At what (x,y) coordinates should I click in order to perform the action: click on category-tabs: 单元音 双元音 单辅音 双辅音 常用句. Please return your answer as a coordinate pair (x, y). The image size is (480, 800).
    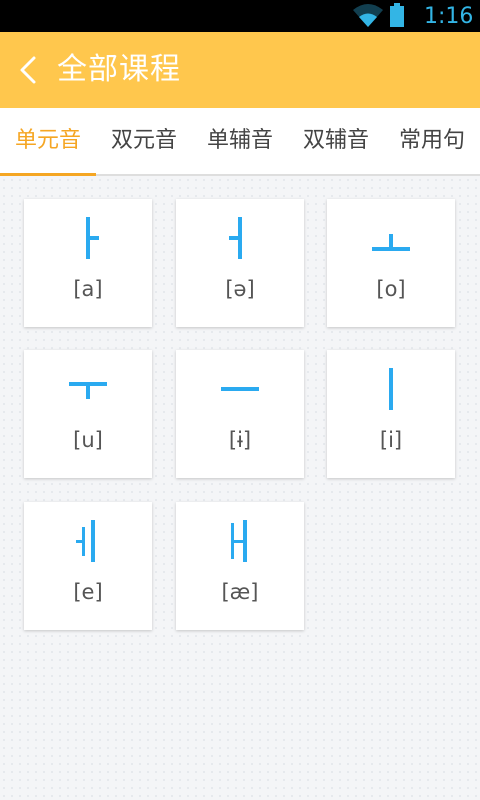
    Looking at the image, I should click on (240, 142).